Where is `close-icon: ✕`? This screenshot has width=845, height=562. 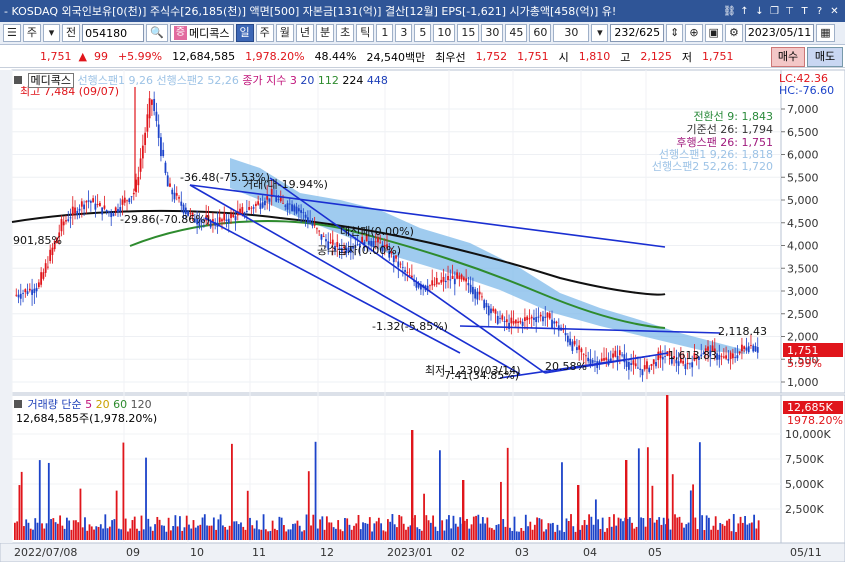 close-icon: ✕ is located at coordinates (834, 11).